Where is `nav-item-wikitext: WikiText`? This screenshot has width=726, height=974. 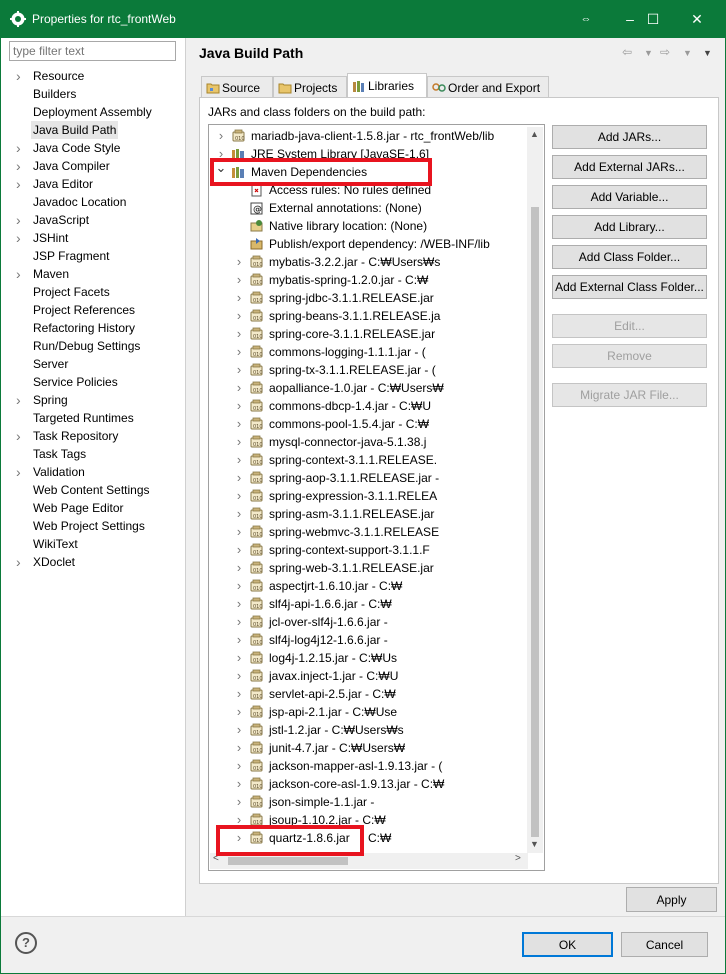 nav-item-wikitext: WikiText is located at coordinates (93, 544).